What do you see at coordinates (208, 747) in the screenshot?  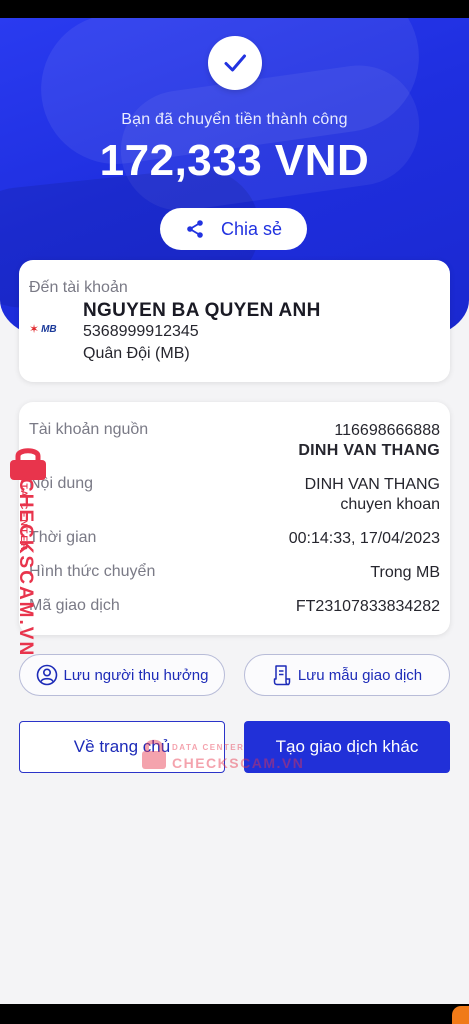 I see `watermark-tagline: DATA CENTER` at bounding box center [208, 747].